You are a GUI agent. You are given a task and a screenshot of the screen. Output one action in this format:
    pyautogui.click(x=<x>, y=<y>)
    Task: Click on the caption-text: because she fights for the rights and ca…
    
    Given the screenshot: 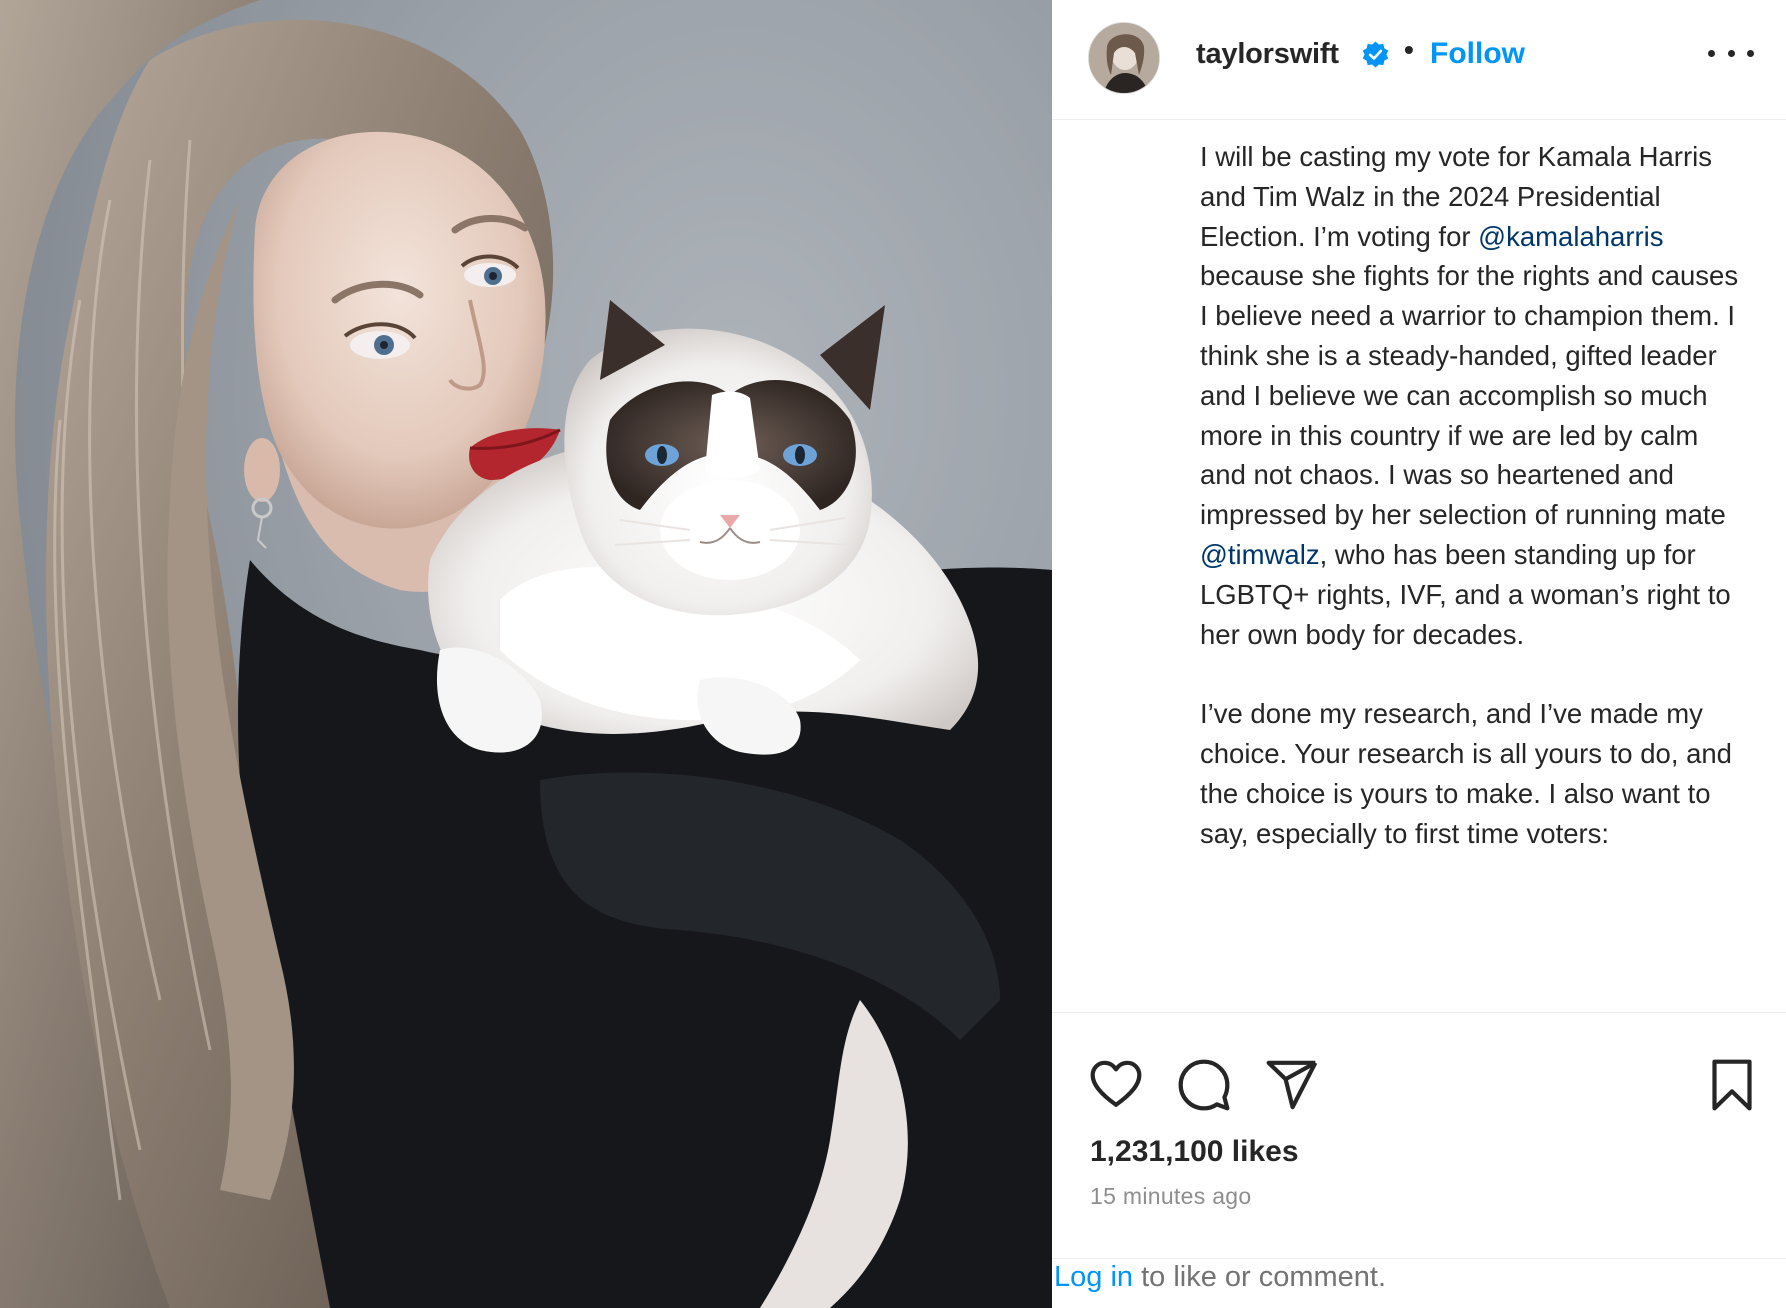 What is the action you would take?
    pyautogui.click(x=1469, y=395)
    